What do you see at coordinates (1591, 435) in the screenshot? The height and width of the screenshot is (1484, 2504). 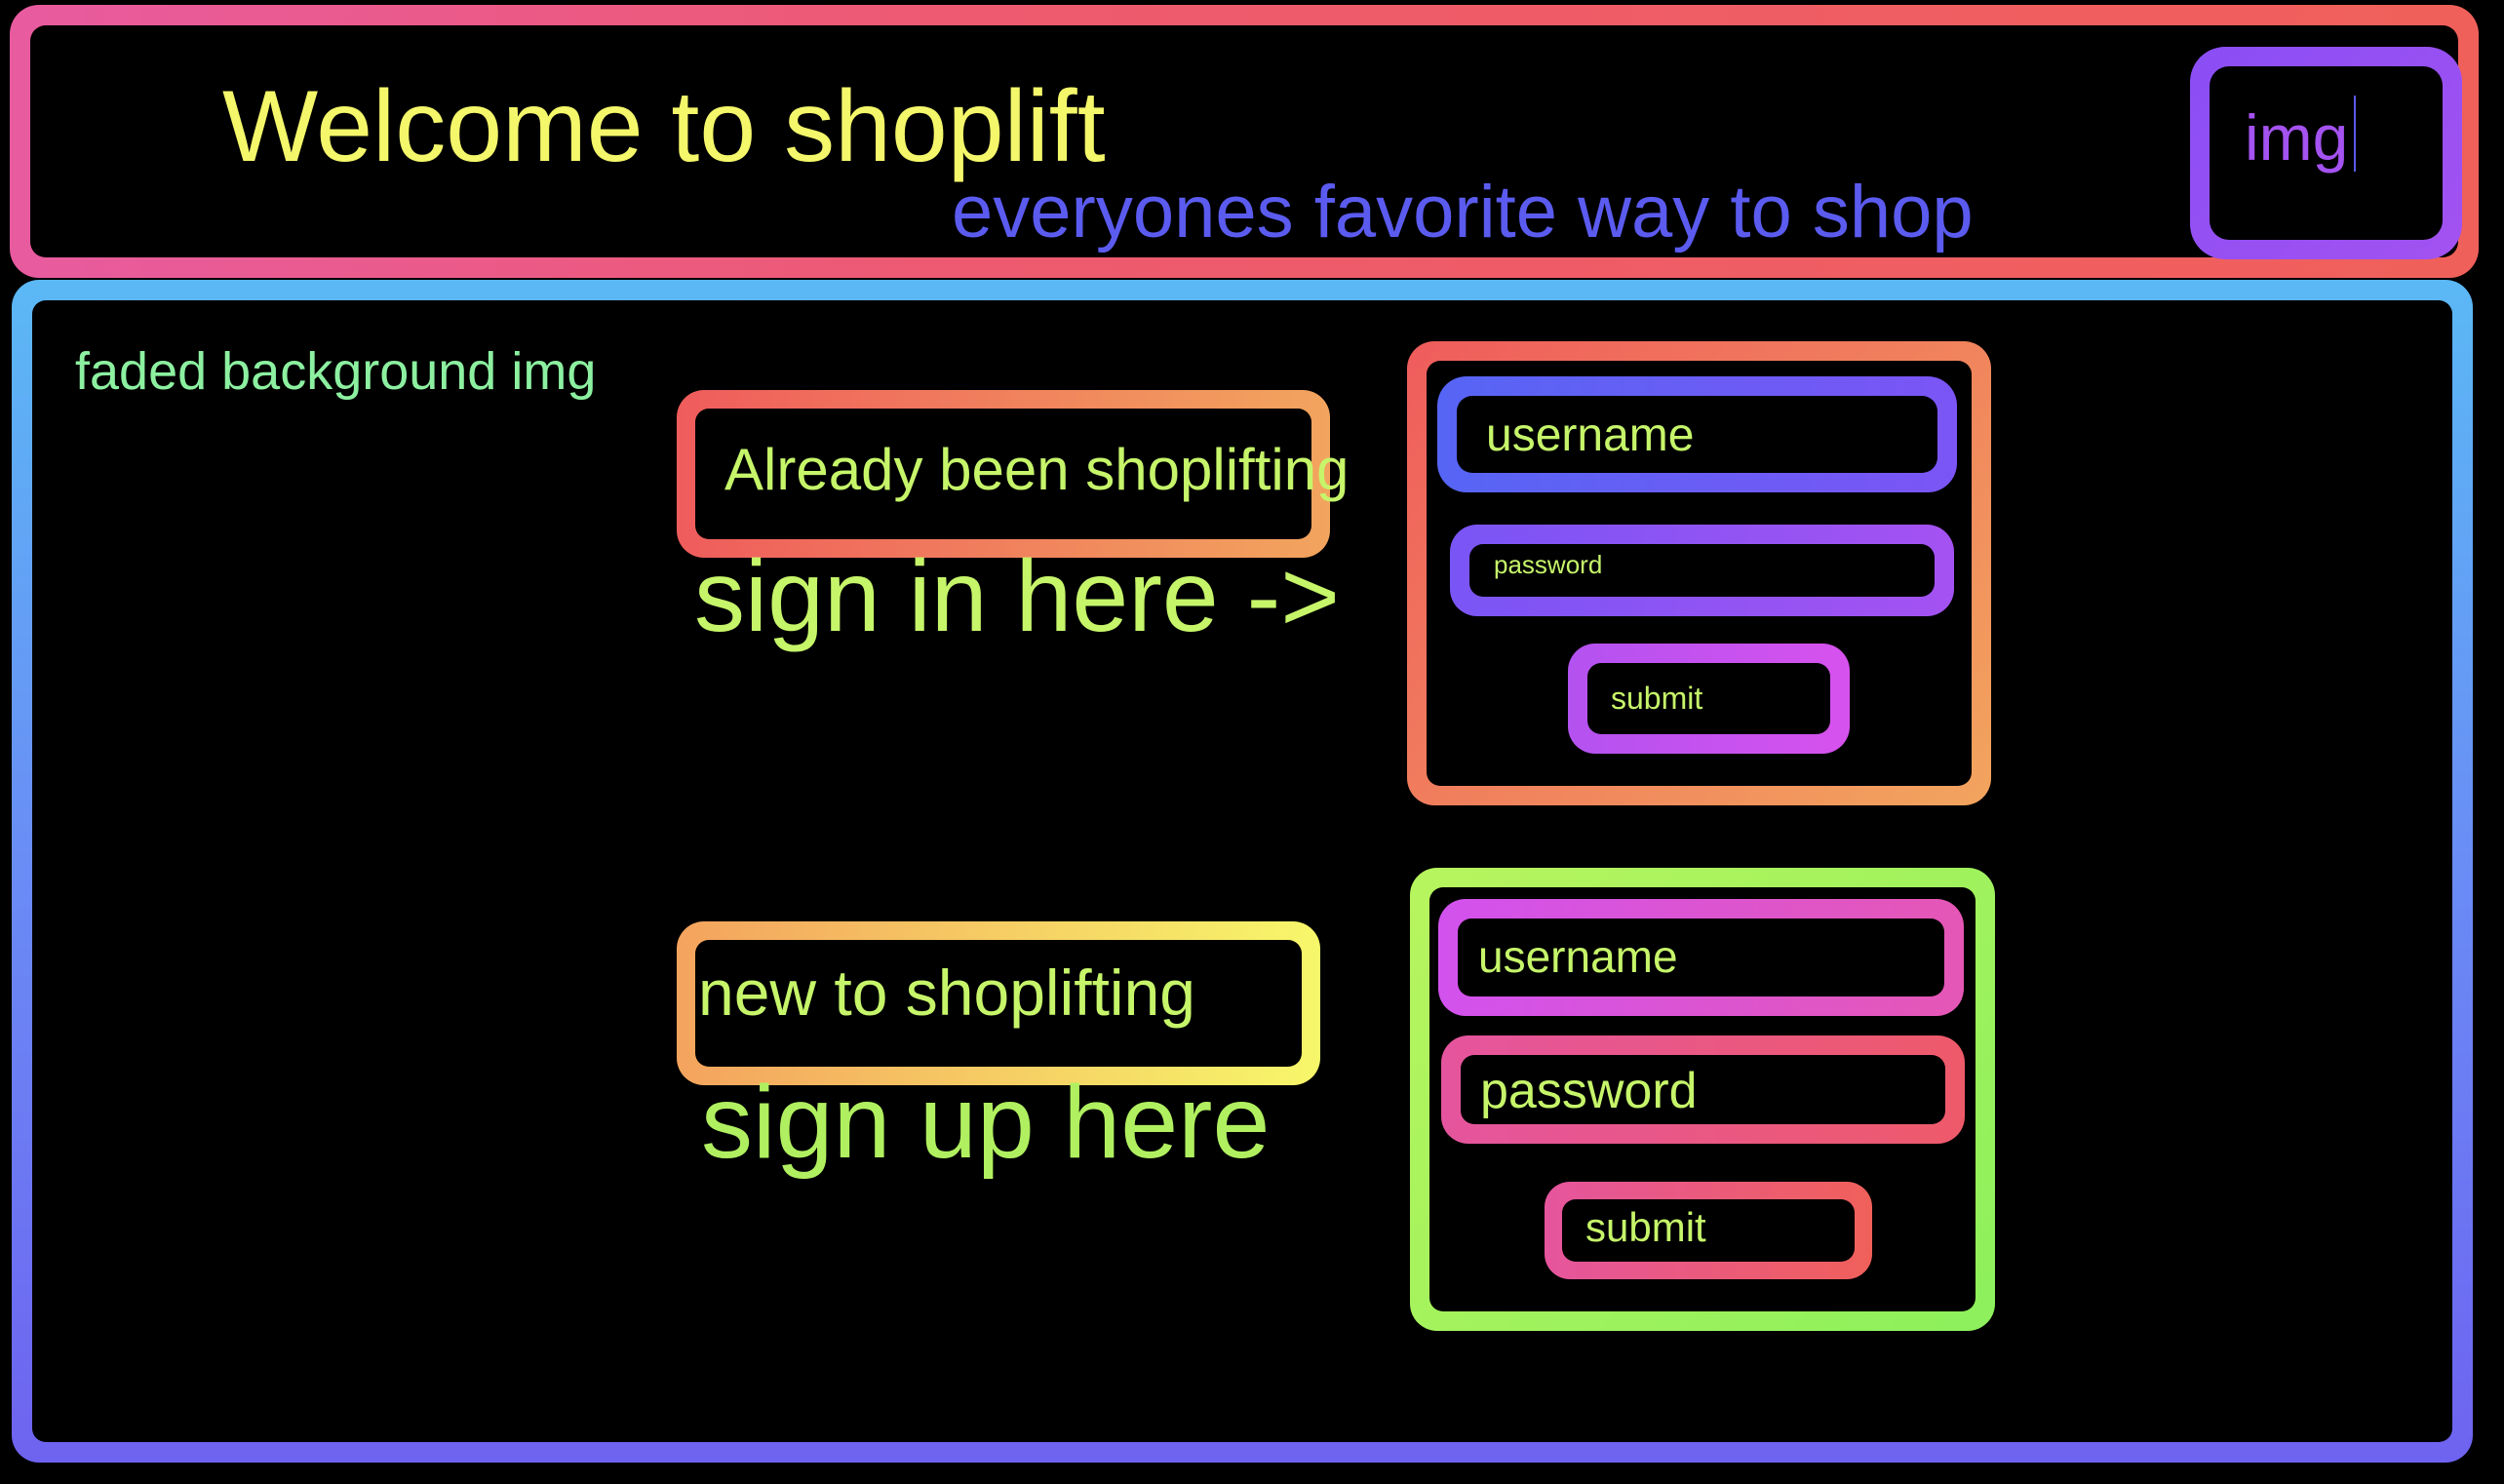 I see `sign-in-username-label: username` at bounding box center [1591, 435].